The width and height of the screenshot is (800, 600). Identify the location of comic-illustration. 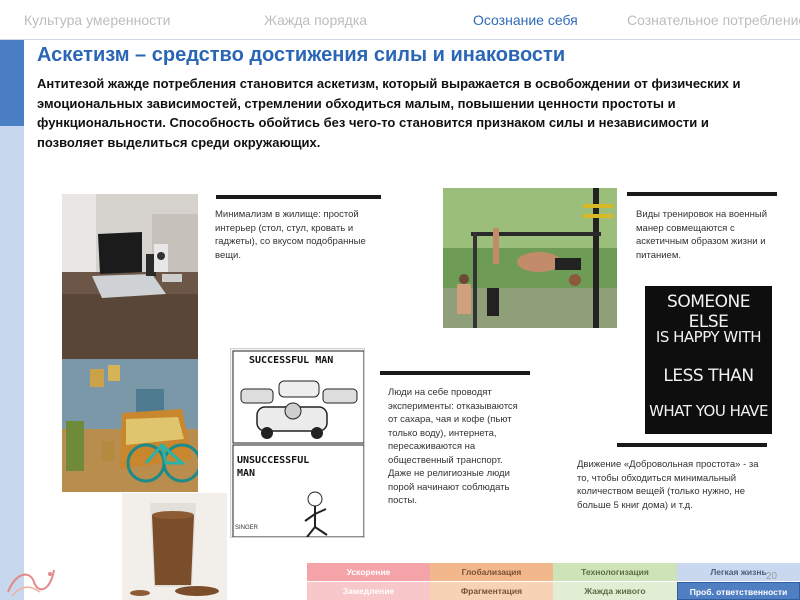
(298, 443).